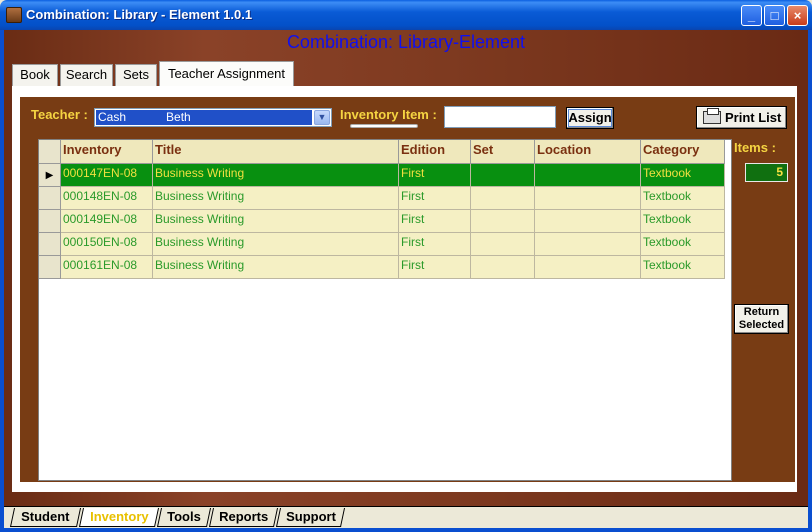  Describe the element at coordinates (107, 198) in the screenshot. I see `cell-inventory: 000148EN-08` at that location.